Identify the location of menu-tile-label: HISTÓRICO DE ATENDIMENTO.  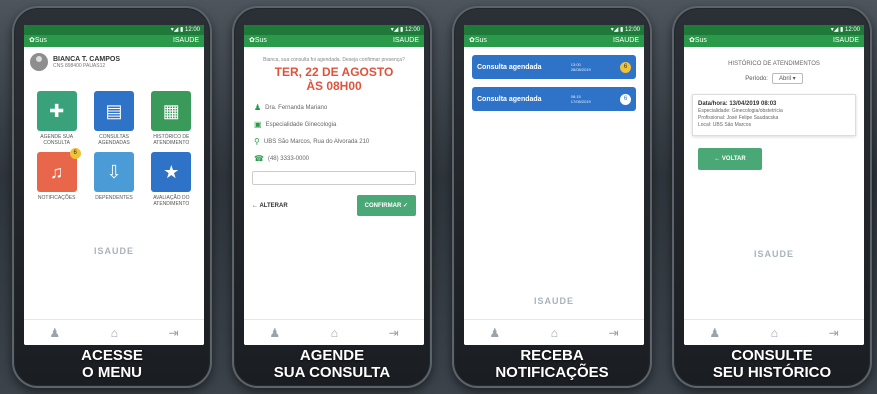
(171, 140).